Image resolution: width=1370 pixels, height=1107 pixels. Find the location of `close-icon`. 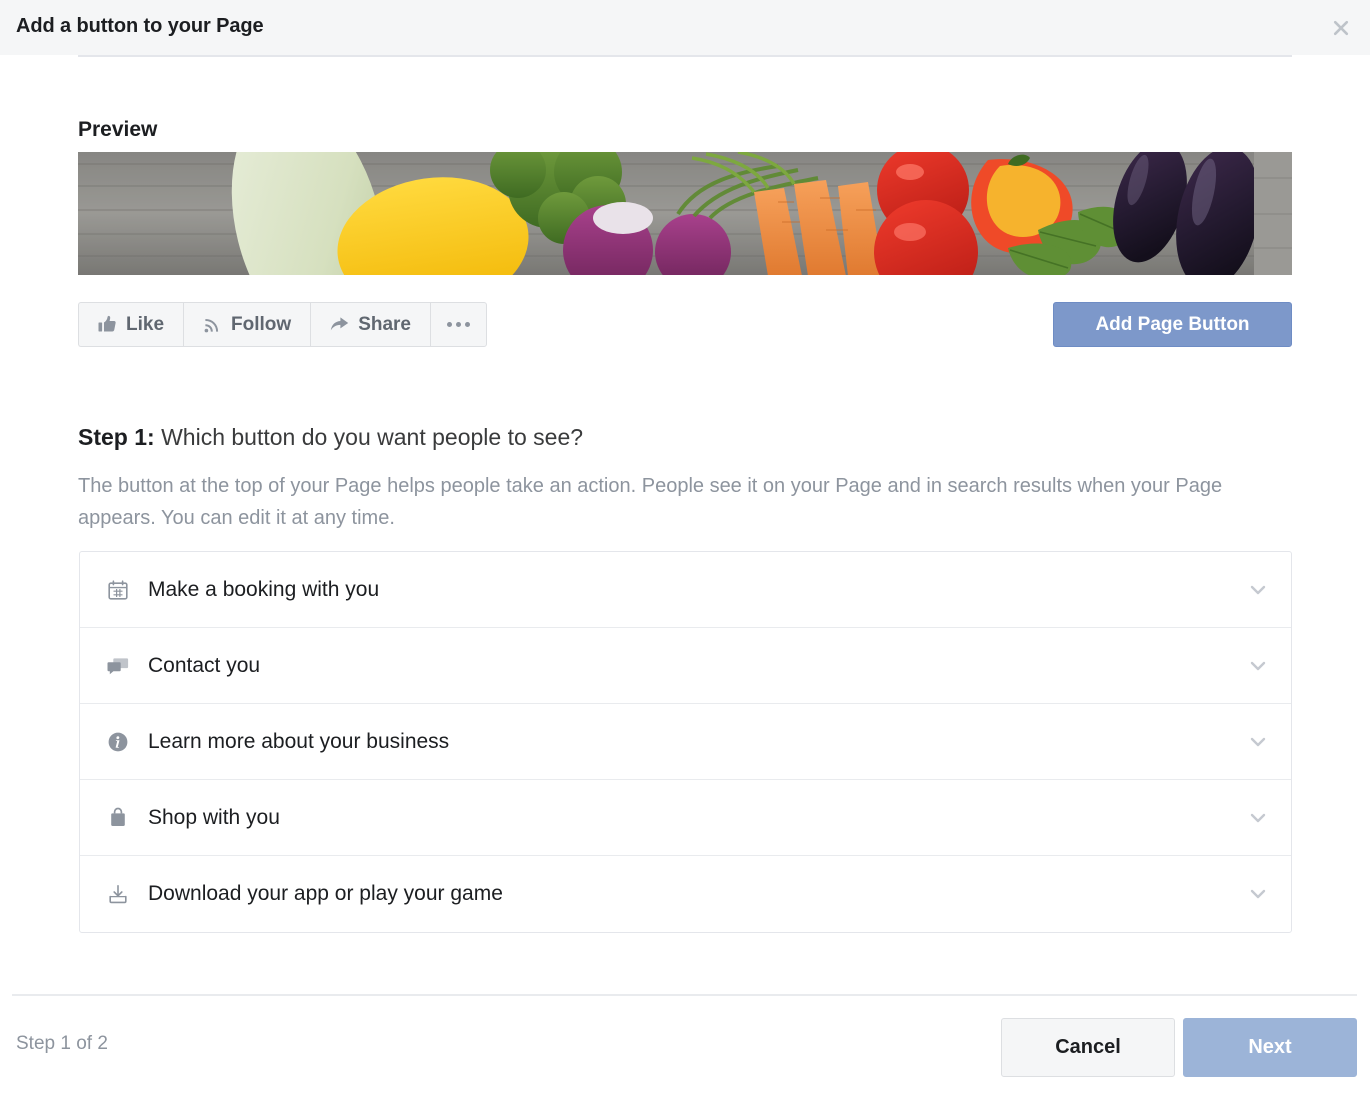

close-icon is located at coordinates (1341, 28).